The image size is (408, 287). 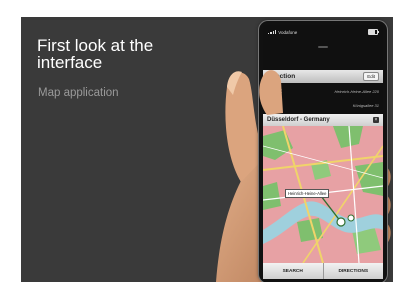 I want to click on finger-overlay, so click(x=271, y=92).